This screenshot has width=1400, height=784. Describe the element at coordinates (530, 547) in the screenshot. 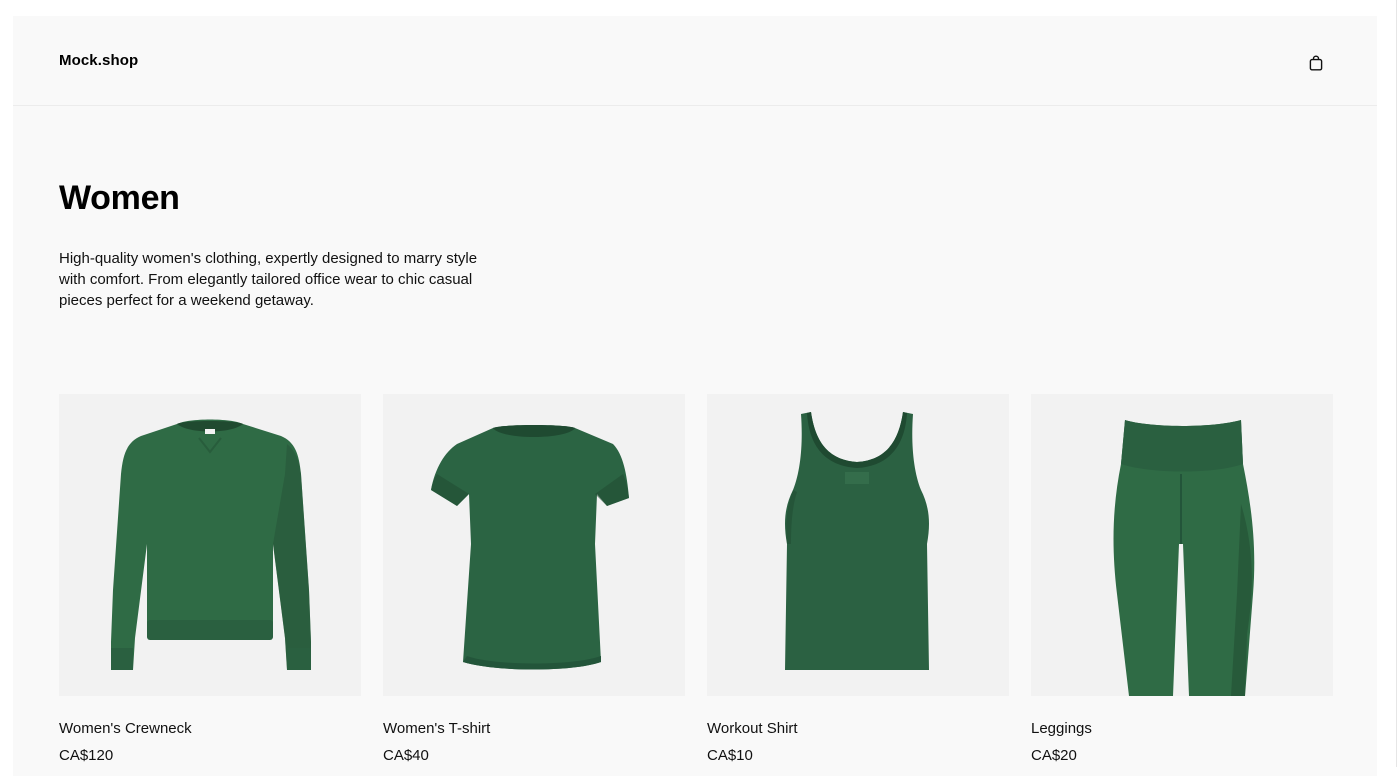

I see `green-t-shirt-image` at that location.